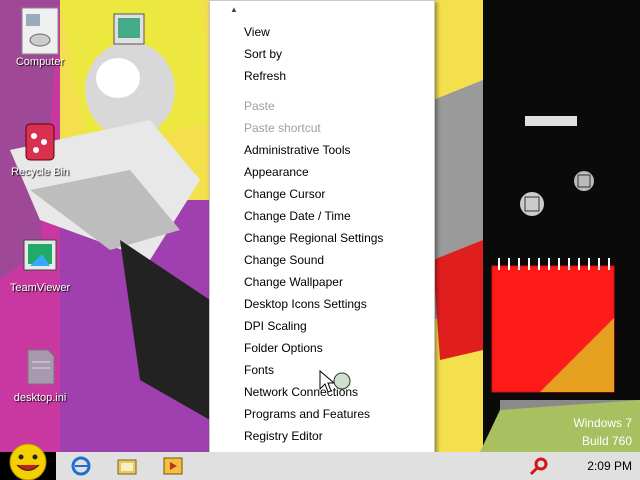 This screenshot has width=640, height=480. I want to click on gadget-grid-icon, so click(584, 181).